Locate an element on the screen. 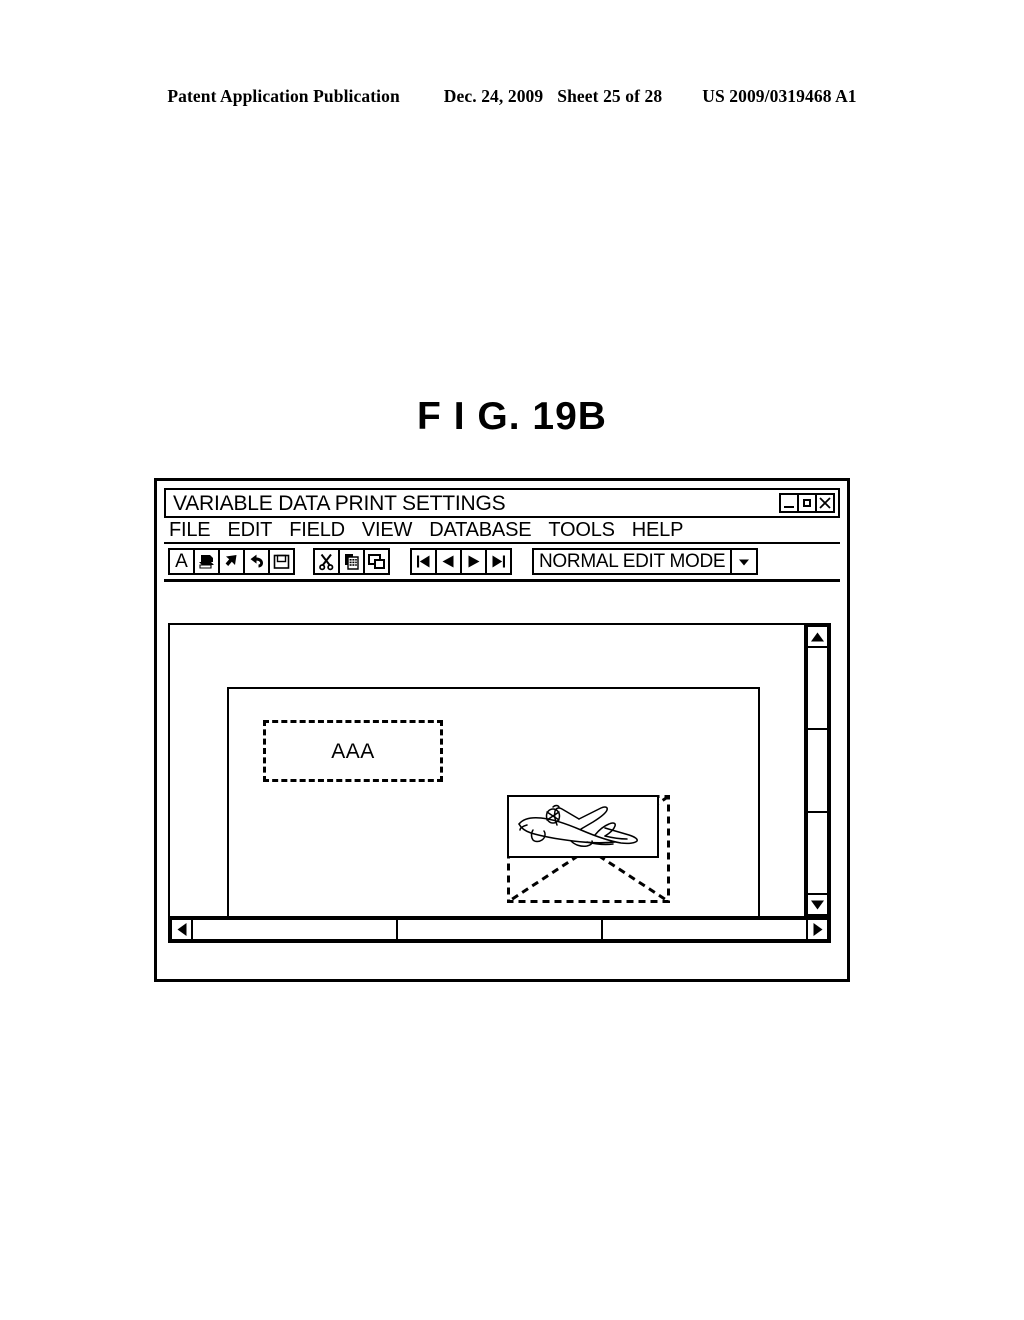 The width and height of the screenshot is (1024, 1320). last-record-icon is located at coordinates (498, 561).